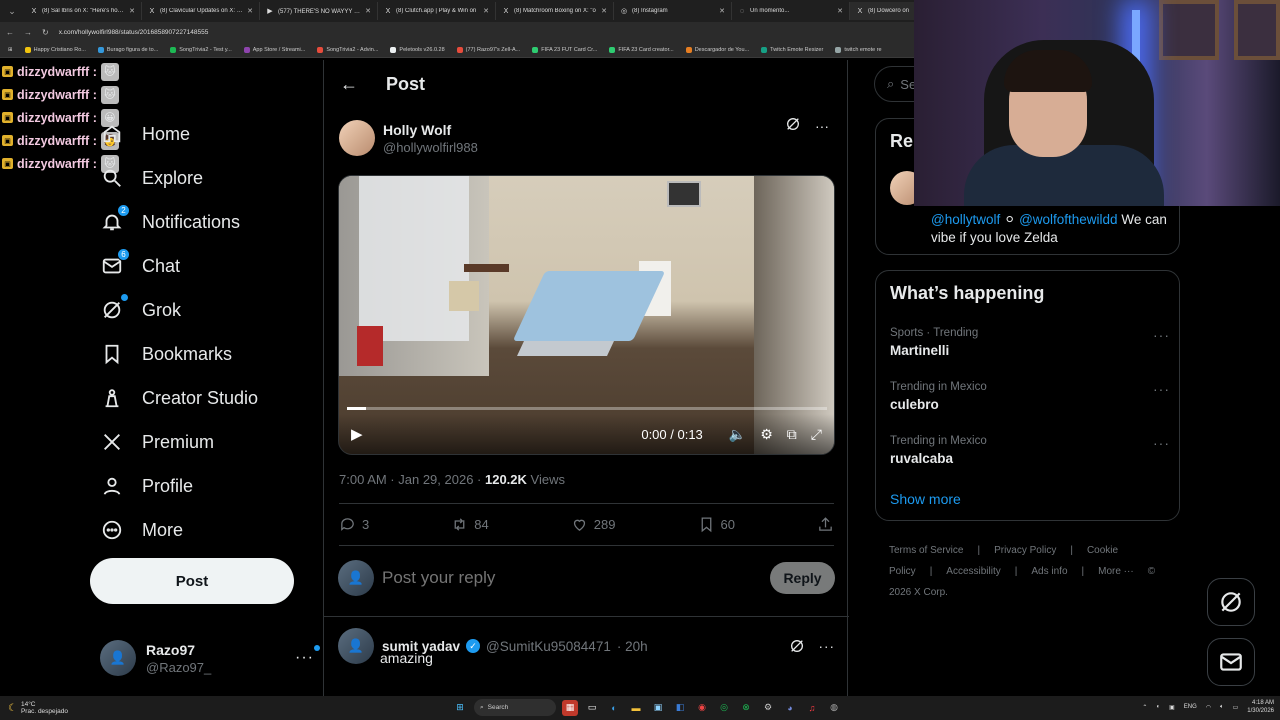  What do you see at coordinates (206, 530) in the screenshot?
I see `nav-item-more: More` at bounding box center [206, 530].